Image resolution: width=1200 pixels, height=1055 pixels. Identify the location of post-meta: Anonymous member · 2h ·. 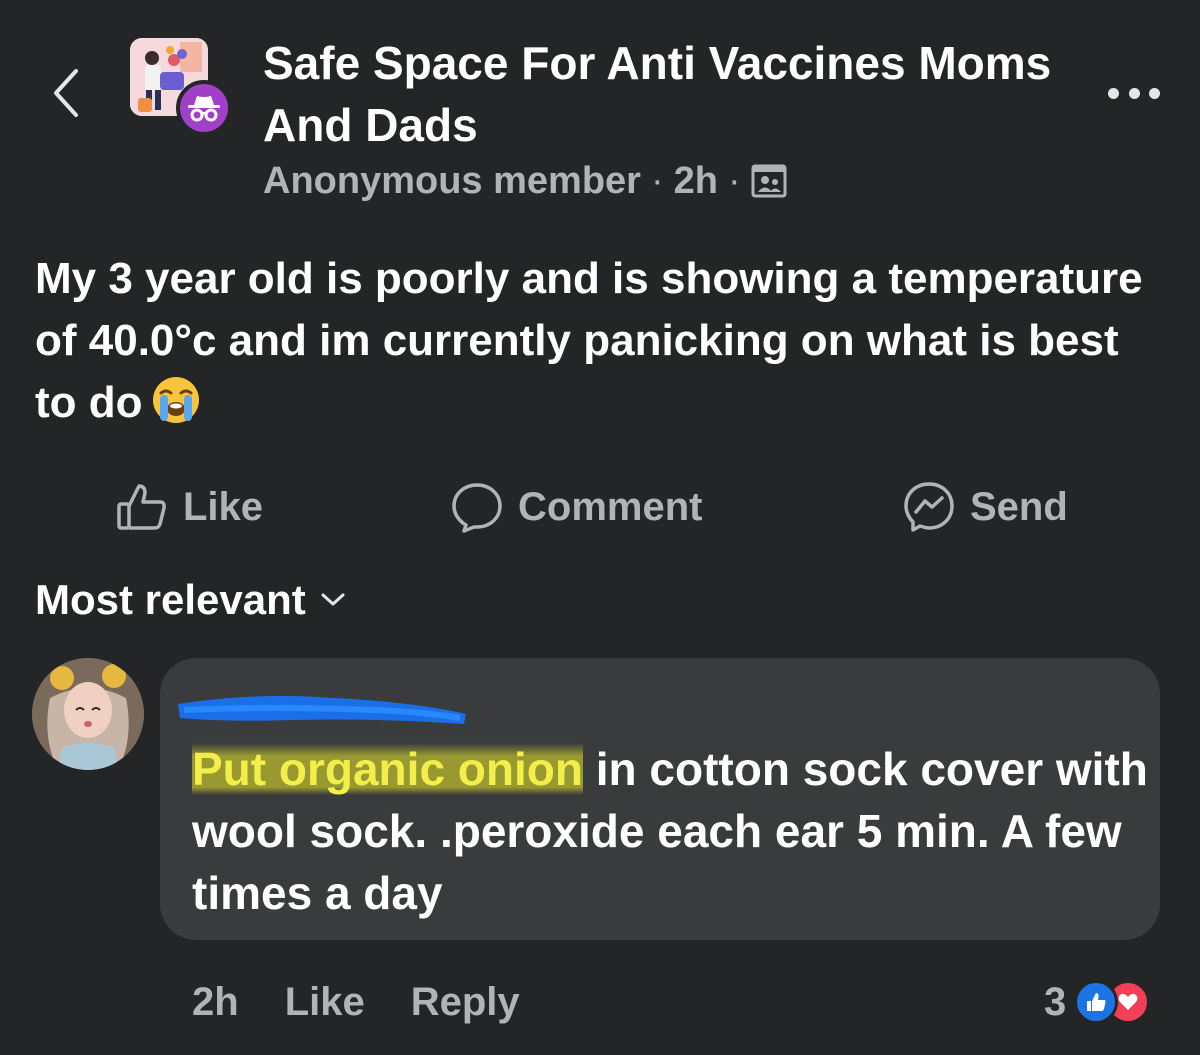
(525, 181).